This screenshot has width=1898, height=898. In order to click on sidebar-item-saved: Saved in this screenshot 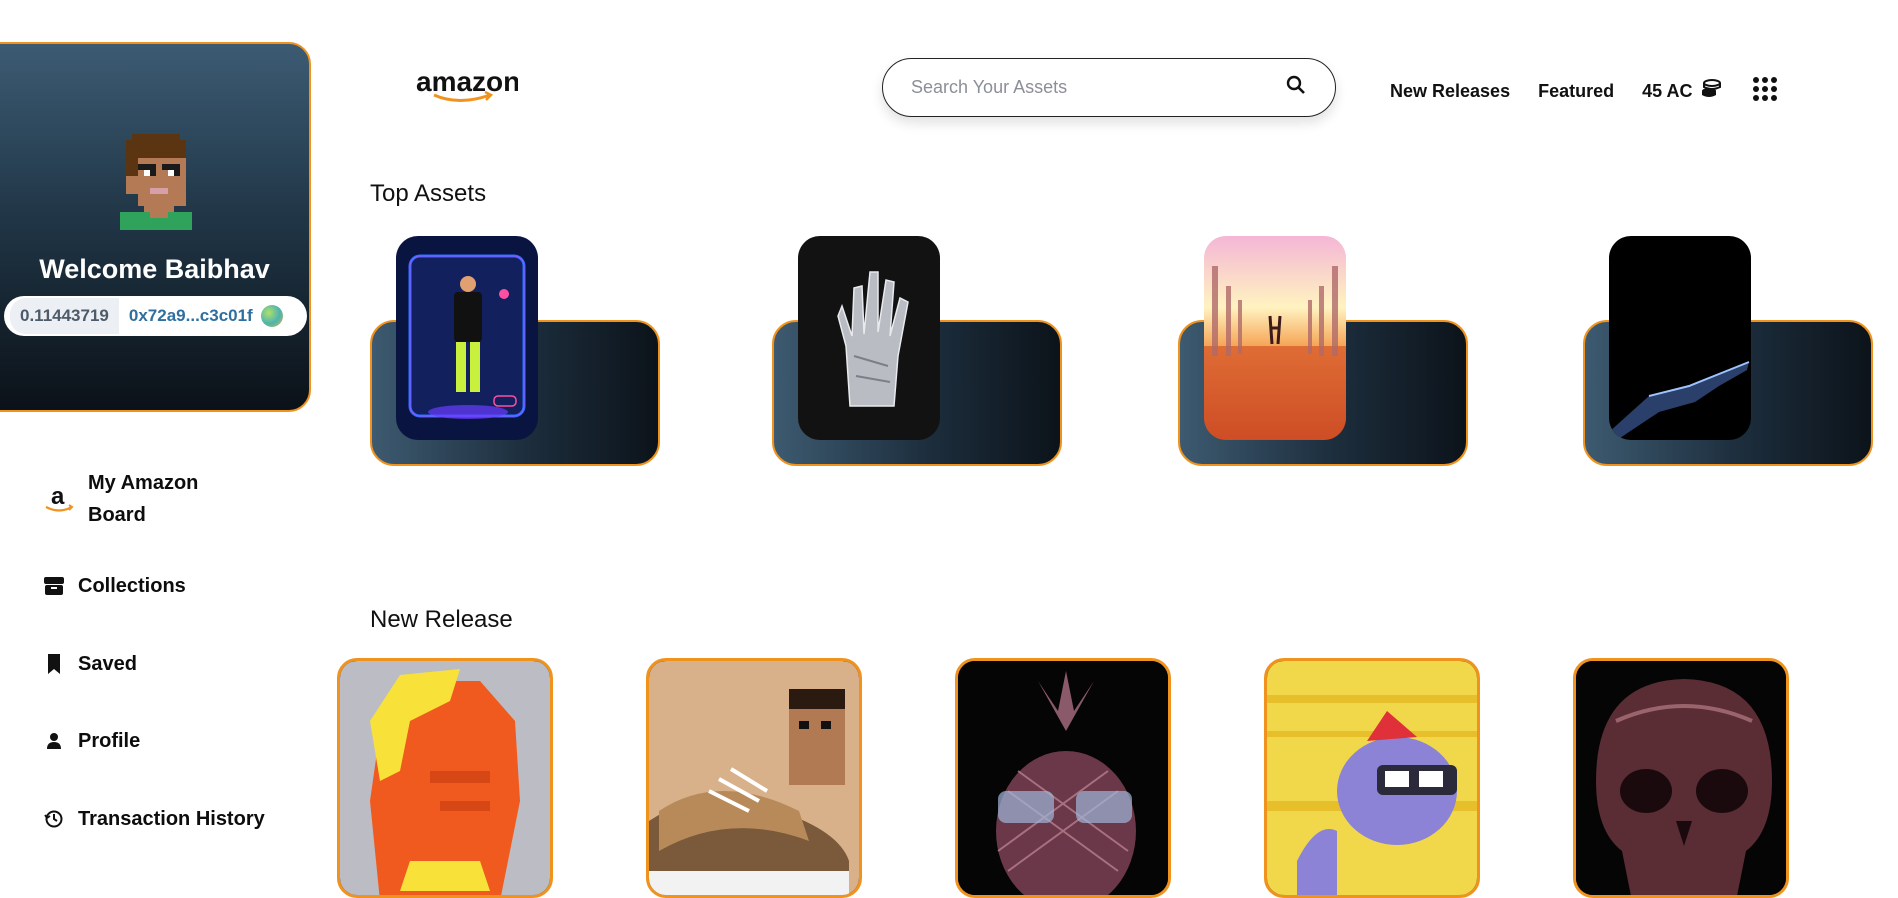, I will do `click(89, 664)`.